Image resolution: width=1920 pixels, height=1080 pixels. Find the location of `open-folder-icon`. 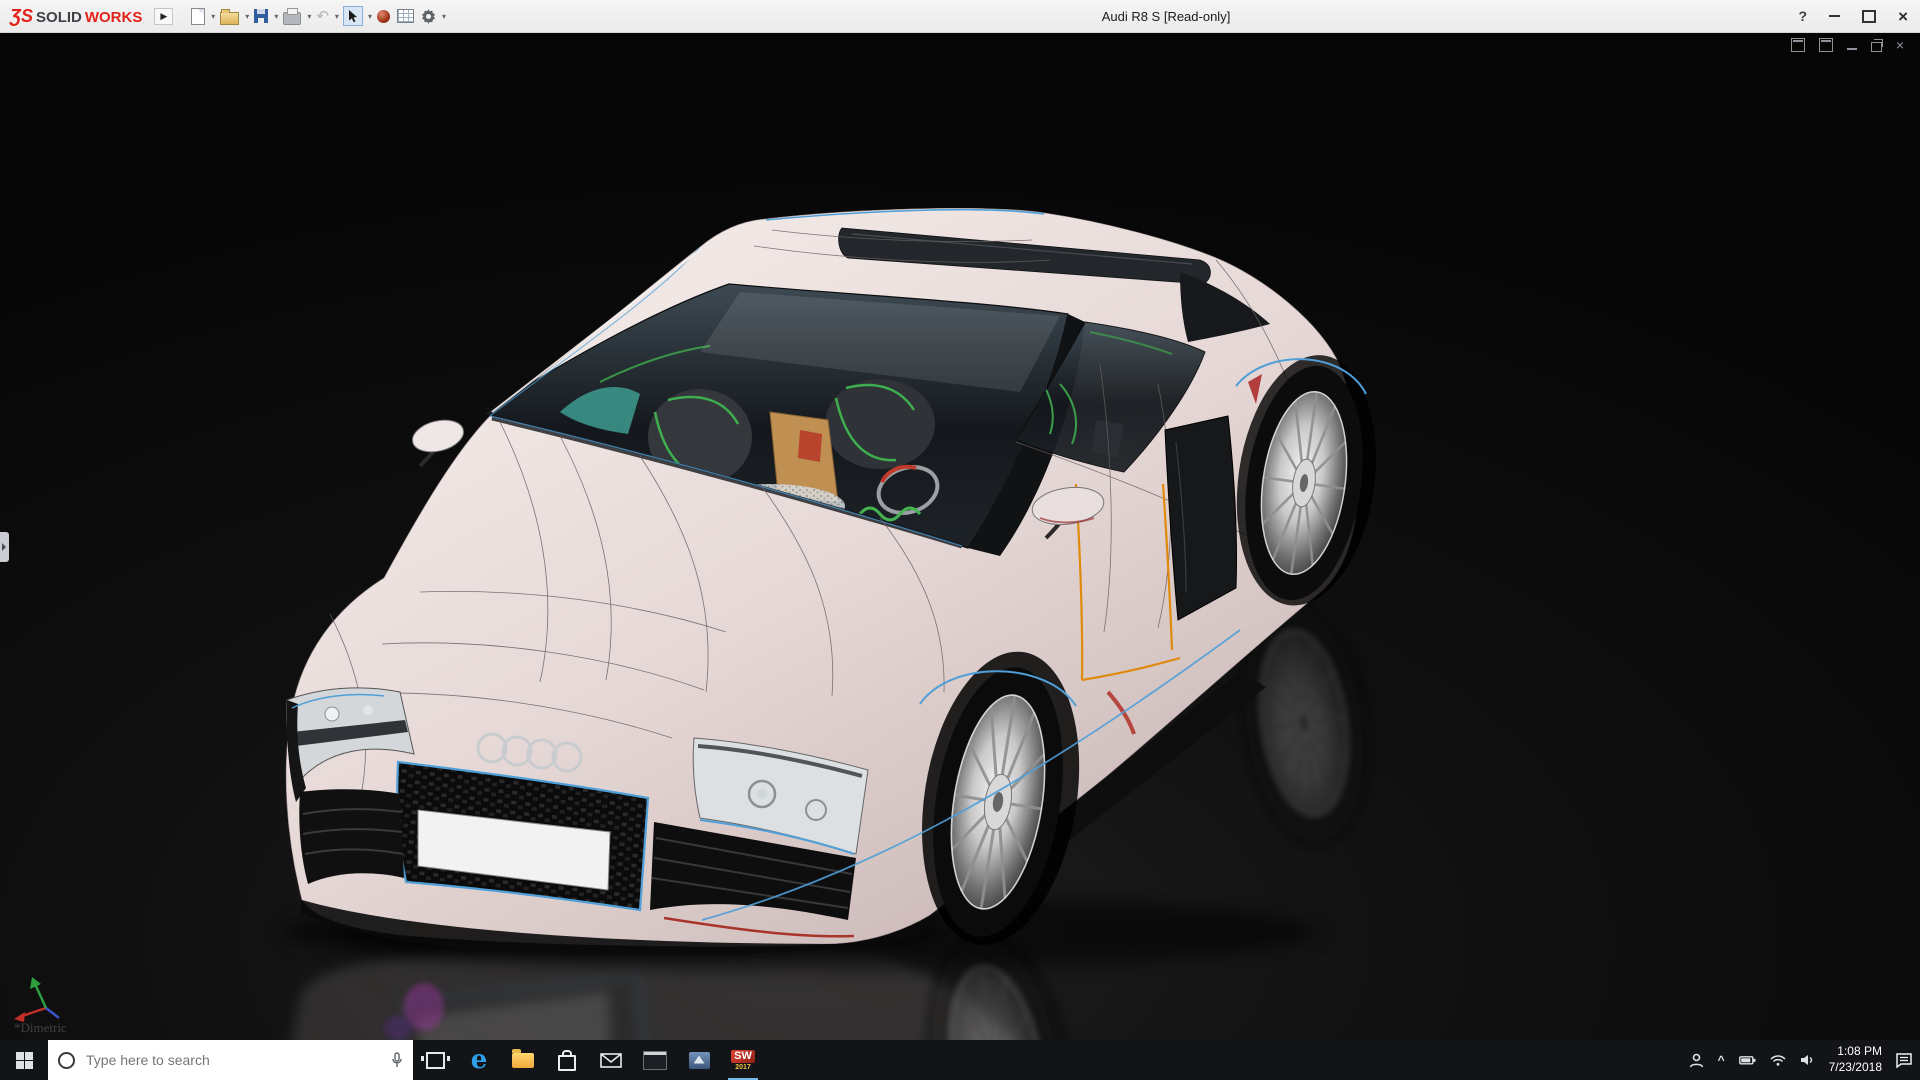

open-folder-icon is located at coordinates (230, 16).